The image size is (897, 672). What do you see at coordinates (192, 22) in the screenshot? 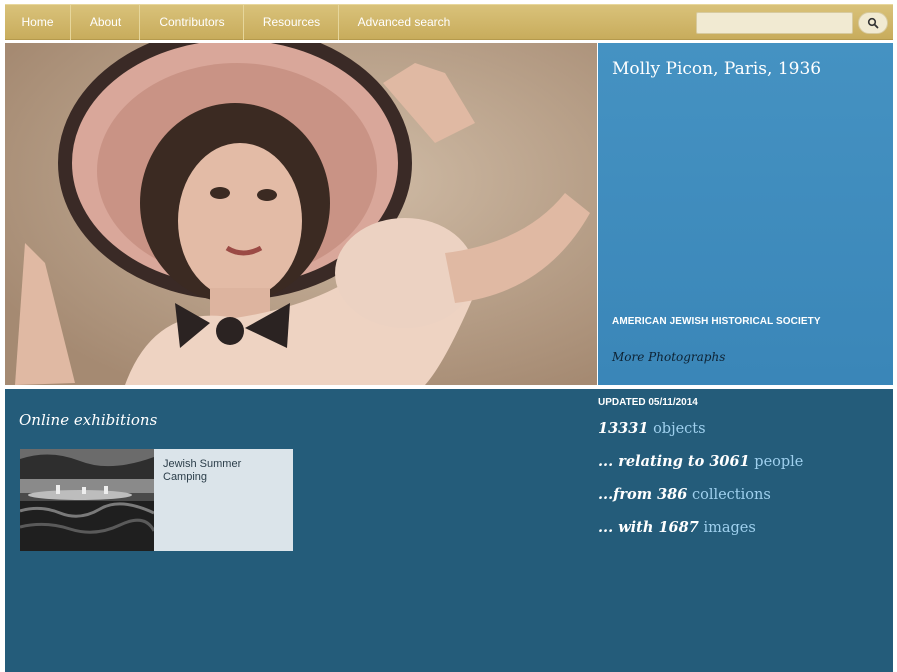
I see `nav-contributors-link: Contributors` at bounding box center [192, 22].